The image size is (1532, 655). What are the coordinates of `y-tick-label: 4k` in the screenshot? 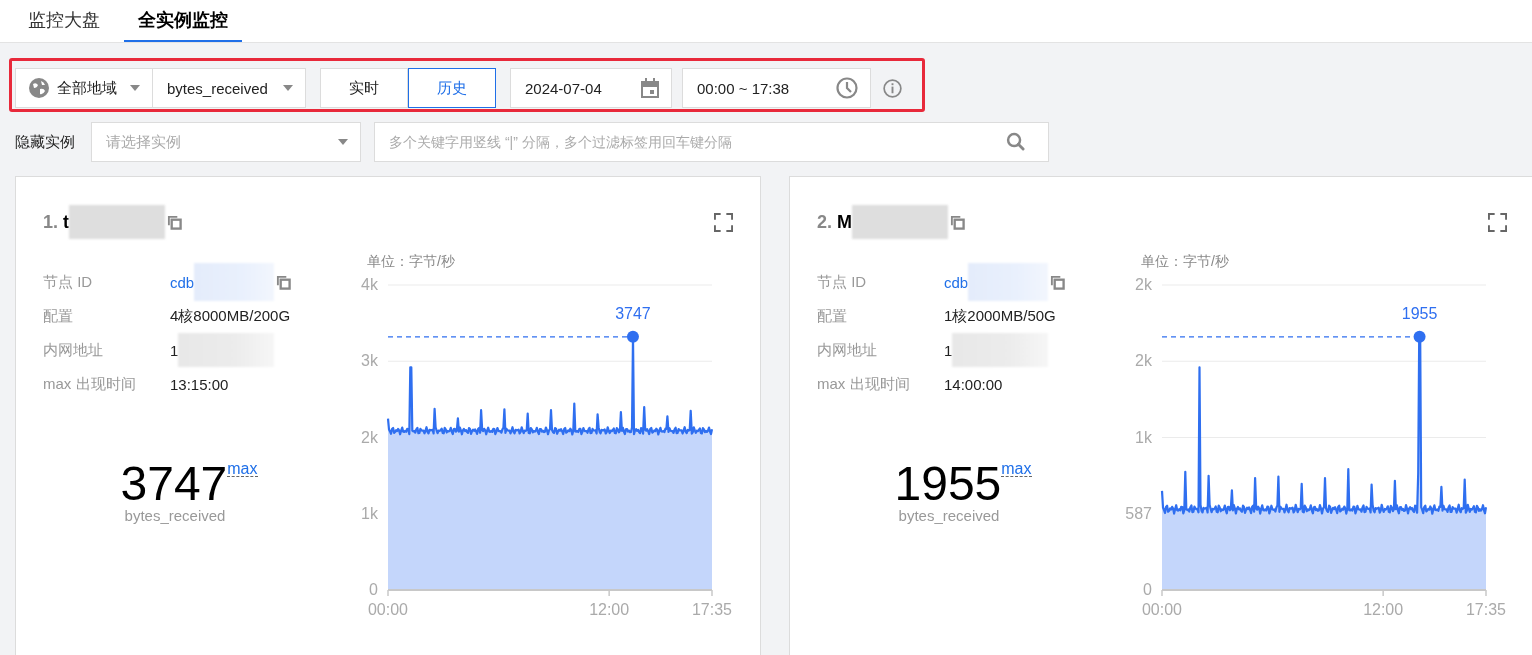 It's located at (369, 285).